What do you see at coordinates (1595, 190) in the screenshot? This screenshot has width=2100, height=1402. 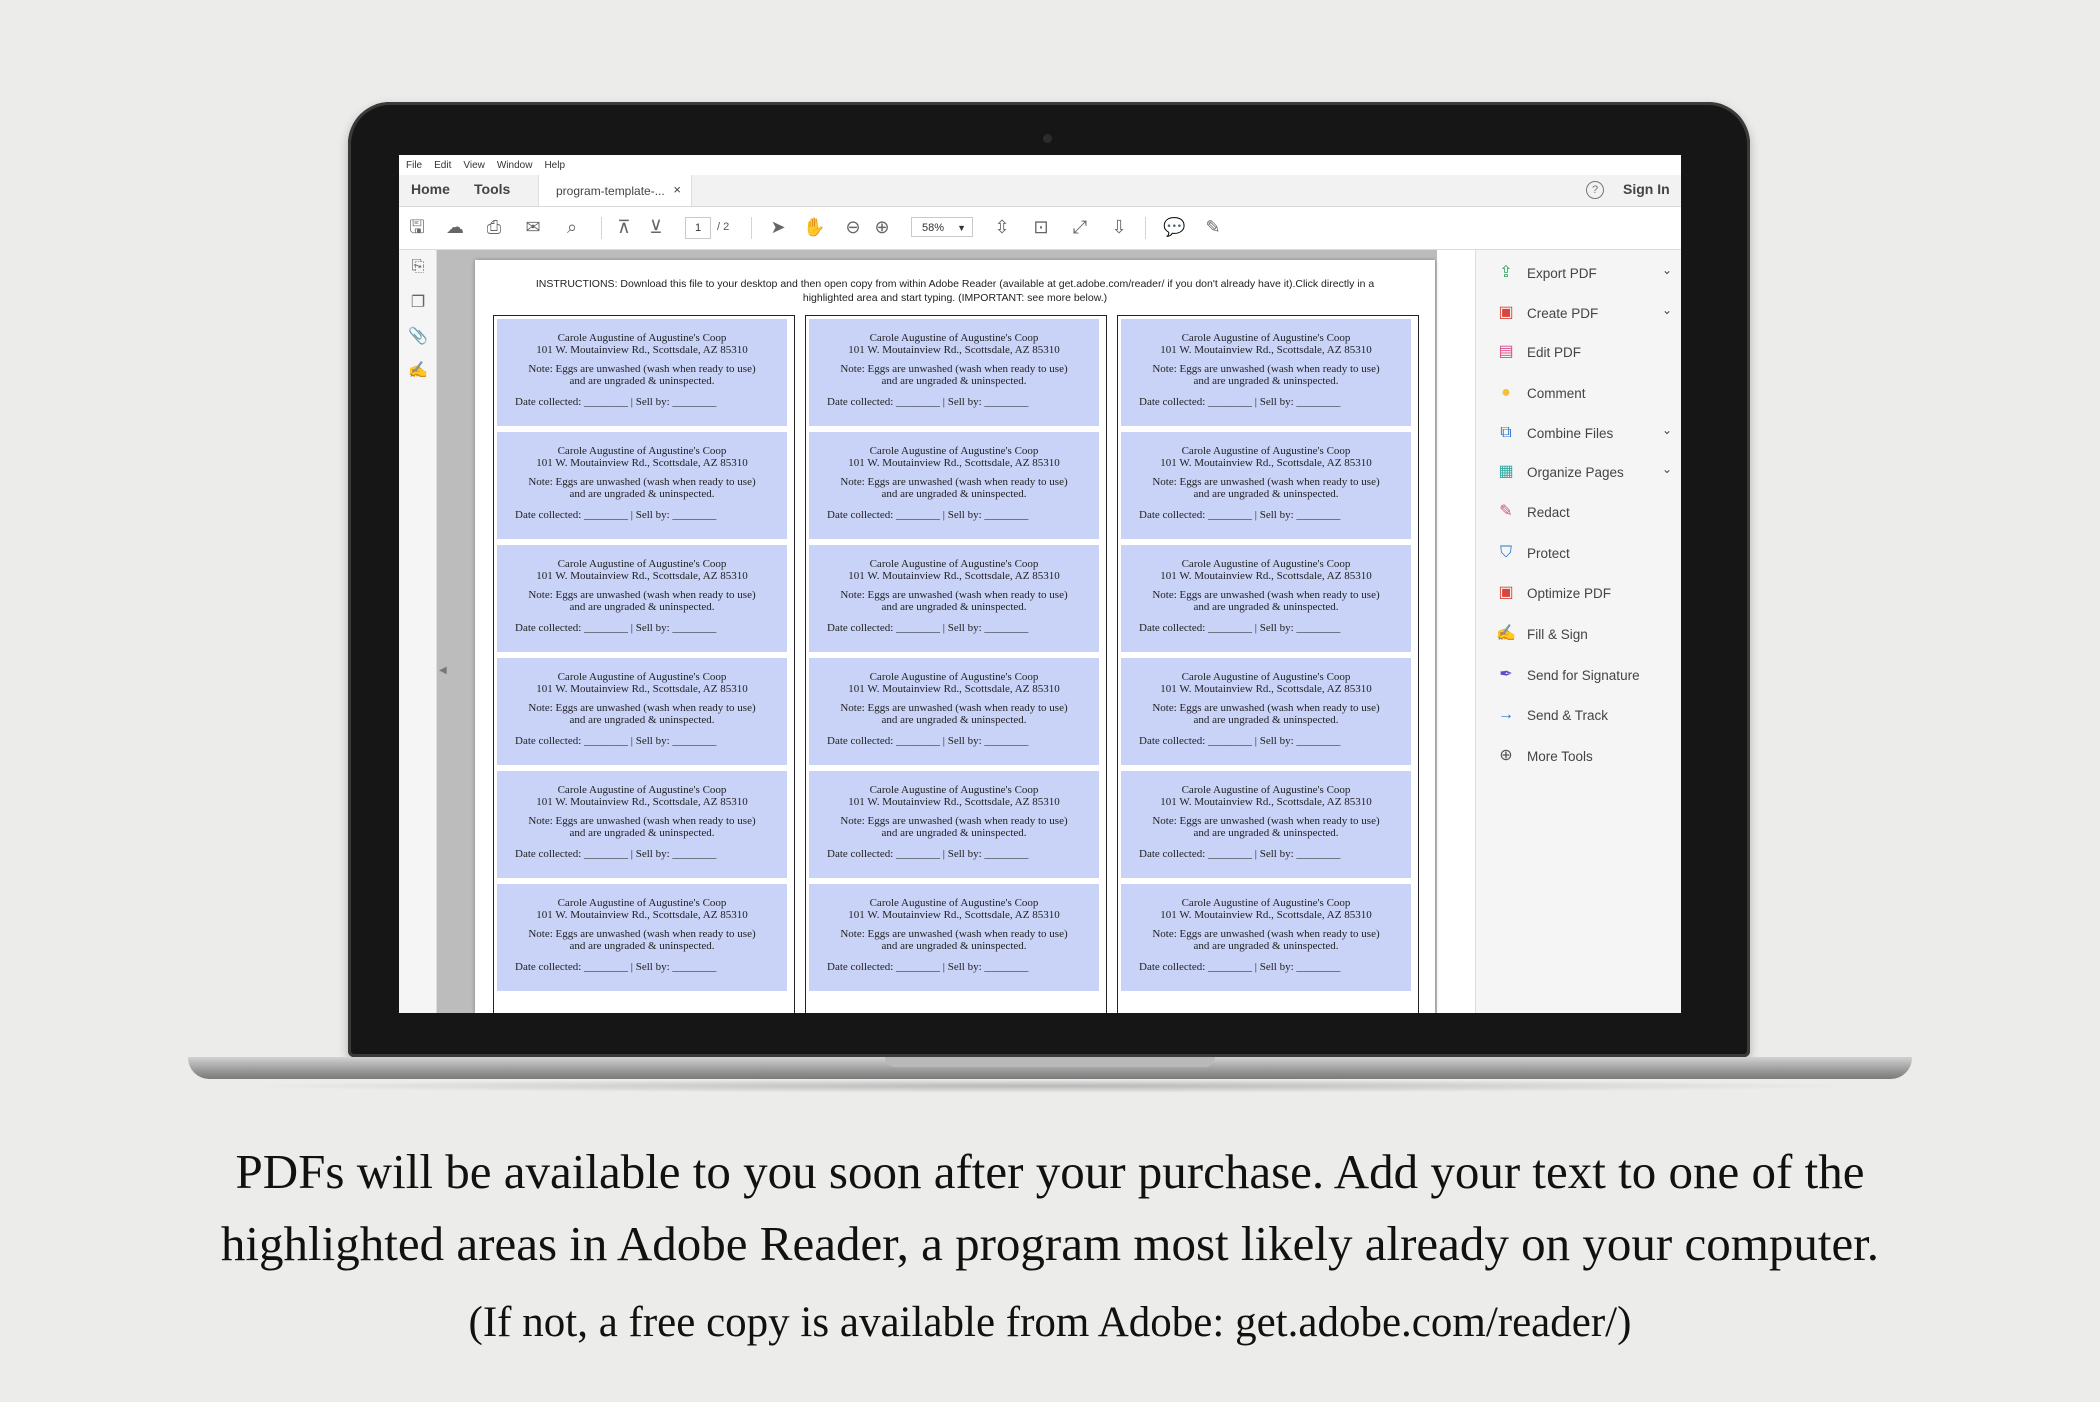 I see `help-icon: ?` at bounding box center [1595, 190].